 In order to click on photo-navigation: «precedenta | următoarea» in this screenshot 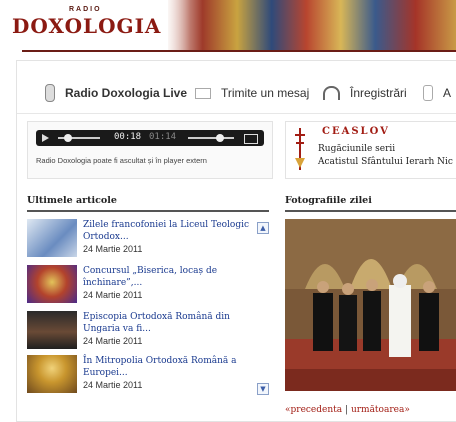, I will do `click(347, 410)`.